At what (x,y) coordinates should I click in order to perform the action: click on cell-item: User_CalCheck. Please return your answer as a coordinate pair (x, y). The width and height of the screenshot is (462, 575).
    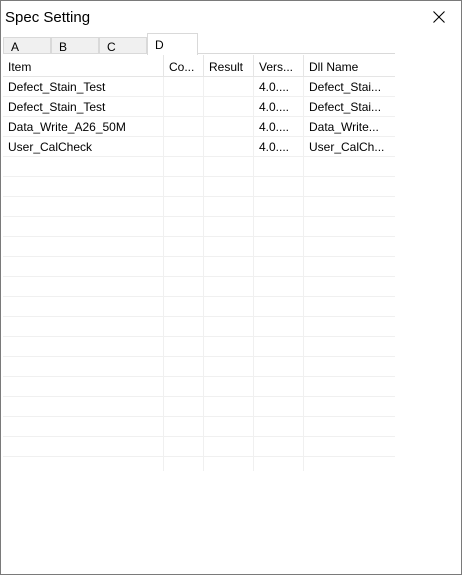
    Looking at the image, I should click on (83, 147).